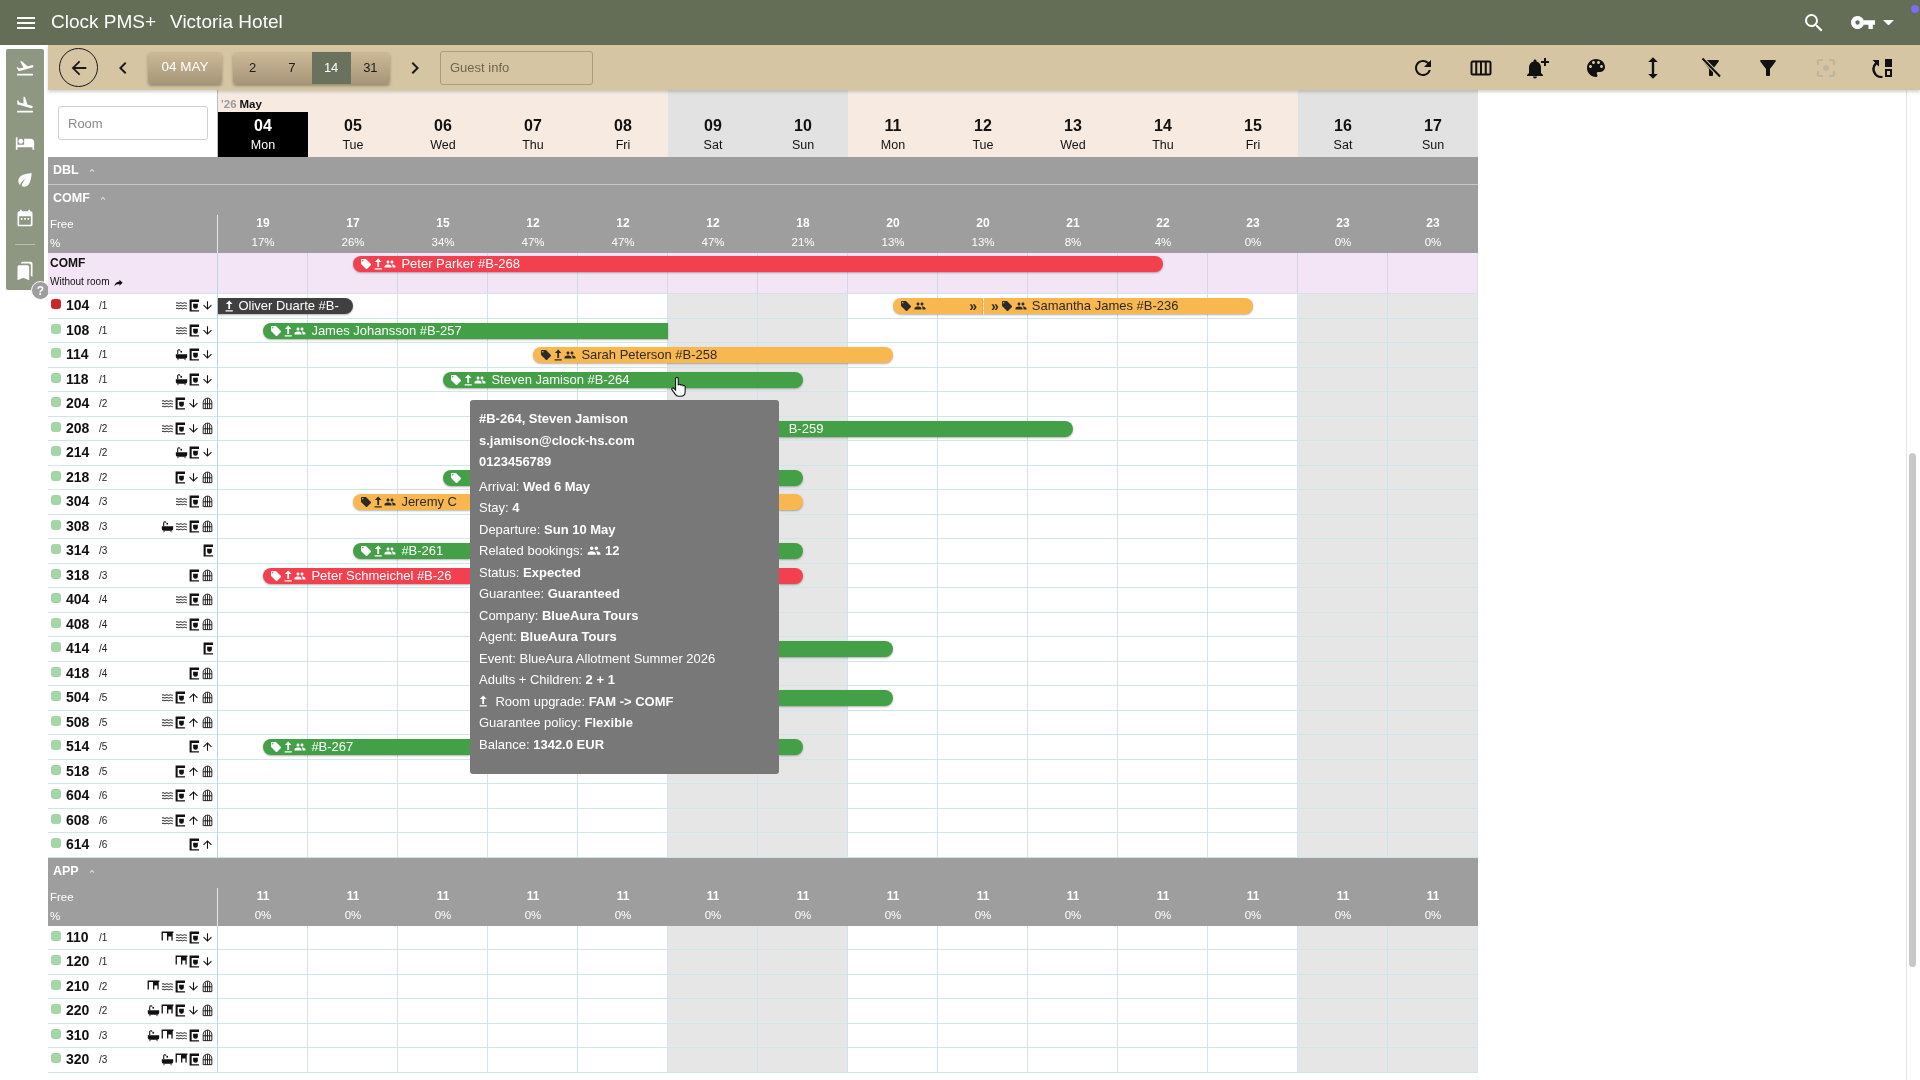 The height and width of the screenshot is (1080, 1920). What do you see at coordinates (1653, 67) in the screenshot?
I see `vertical-arrows-icon` at bounding box center [1653, 67].